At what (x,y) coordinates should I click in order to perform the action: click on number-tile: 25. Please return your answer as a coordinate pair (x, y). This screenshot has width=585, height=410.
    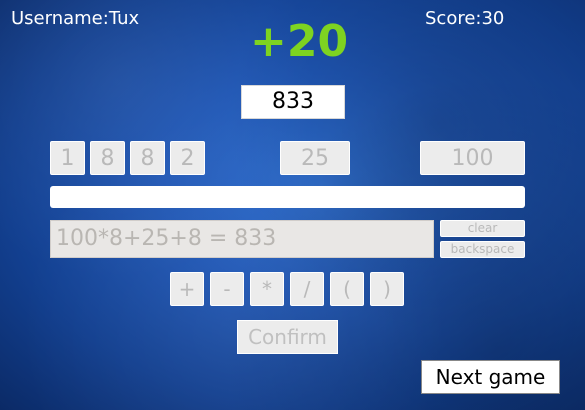
    Looking at the image, I should click on (315, 158).